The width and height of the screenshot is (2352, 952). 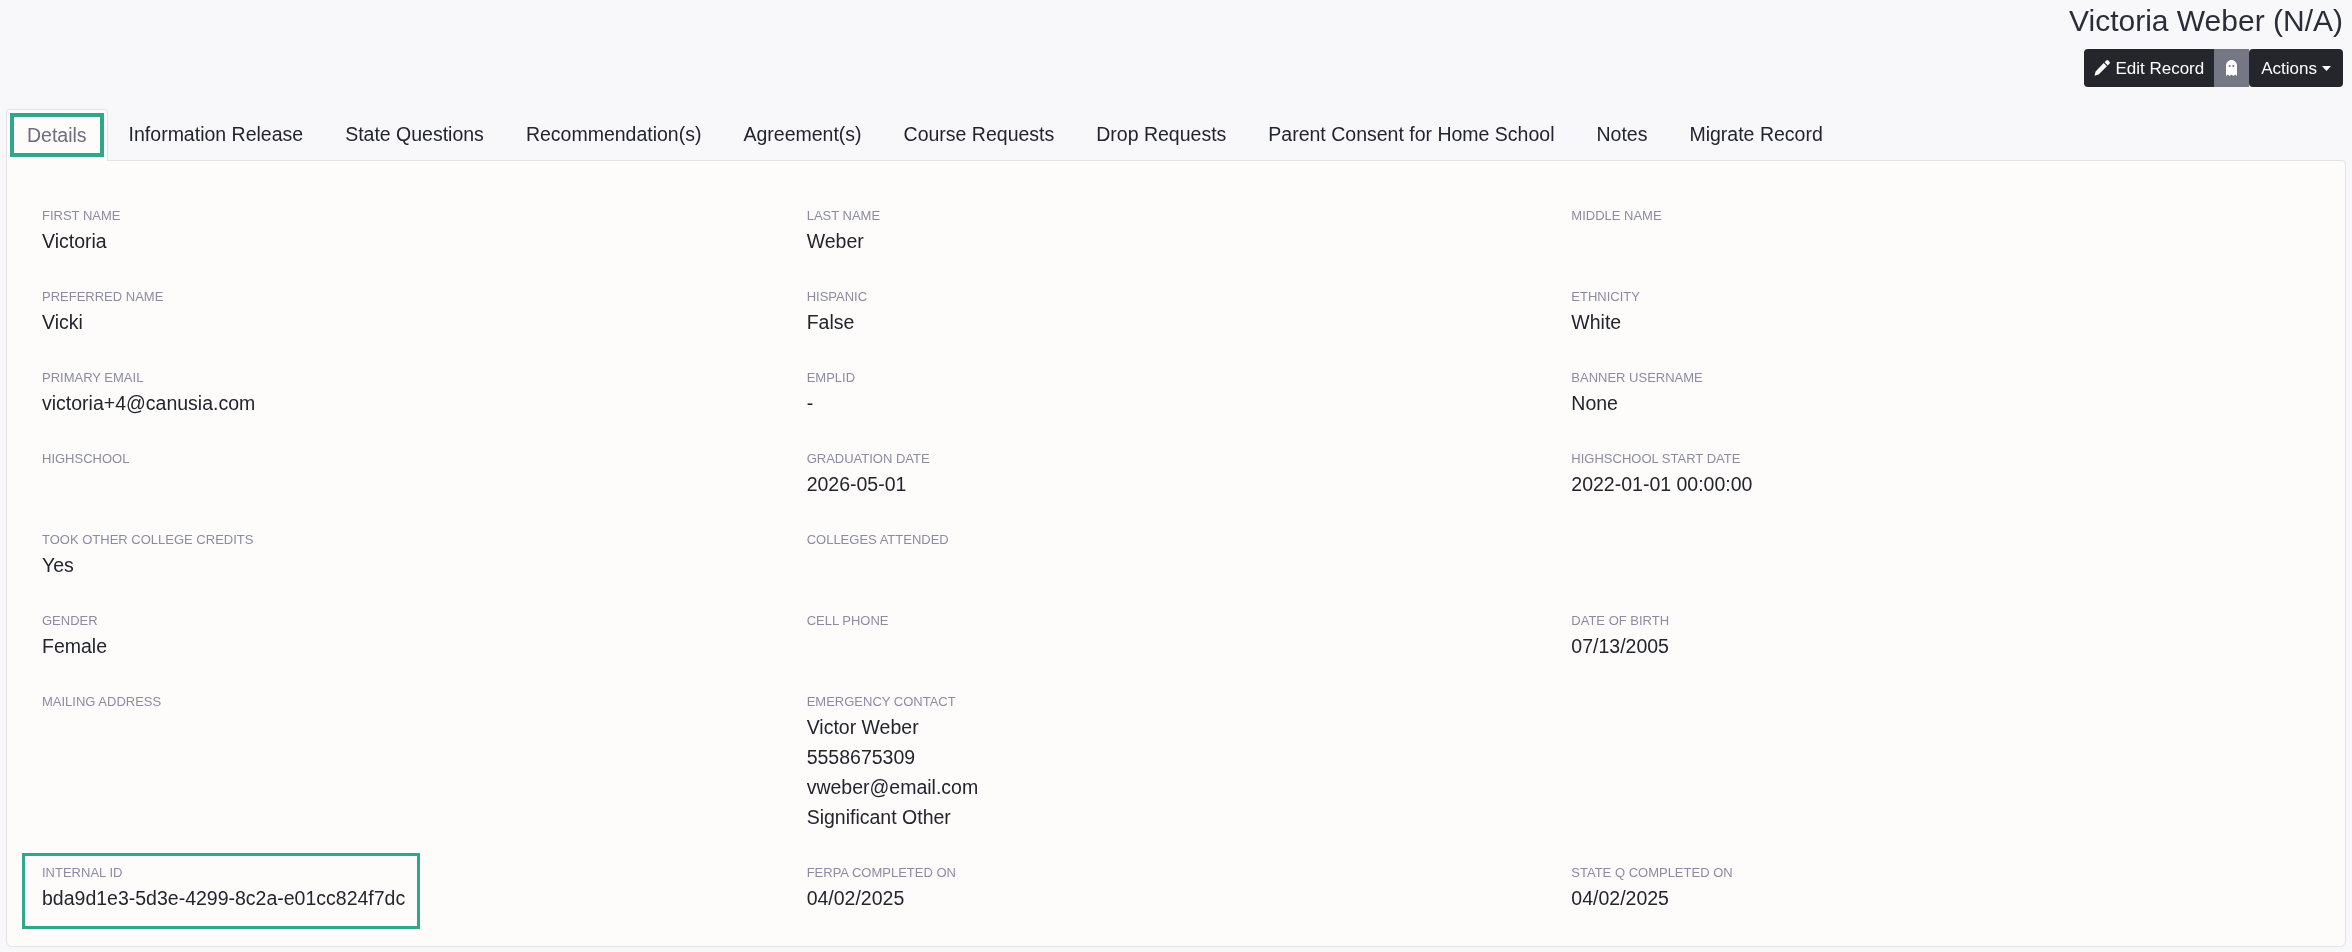 What do you see at coordinates (881, 702) in the screenshot?
I see `field-label: EMERGENCY CONTACT` at bounding box center [881, 702].